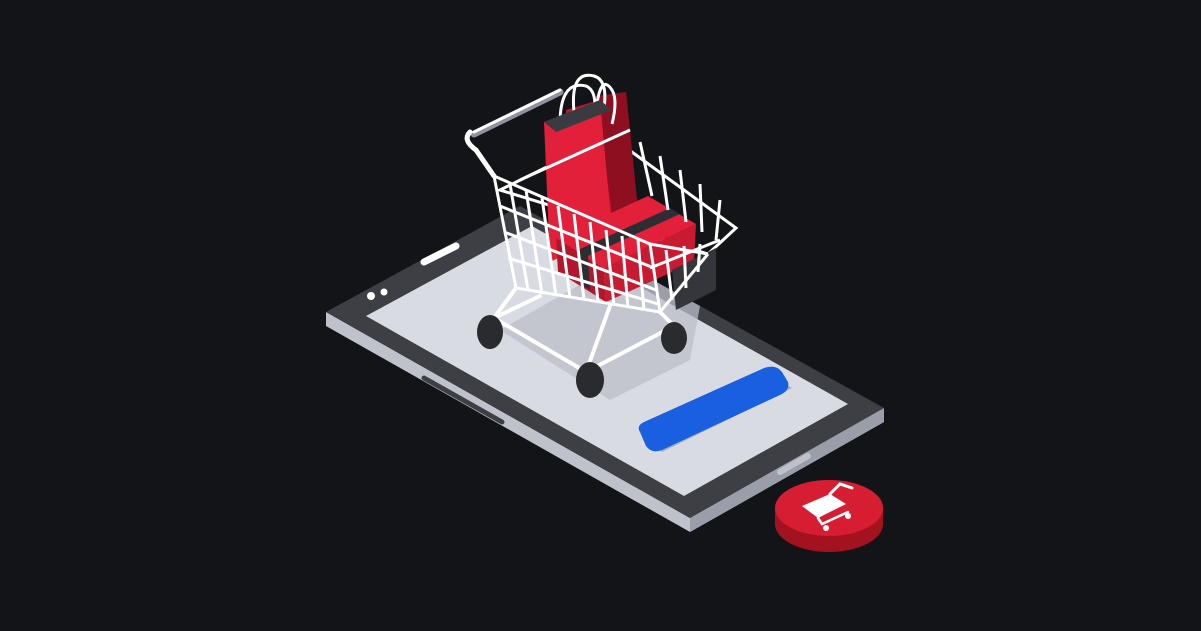 This screenshot has height=631, width=1201. Describe the element at coordinates (674, 338) in the screenshot. I see `cart-wheel-right` at that location.